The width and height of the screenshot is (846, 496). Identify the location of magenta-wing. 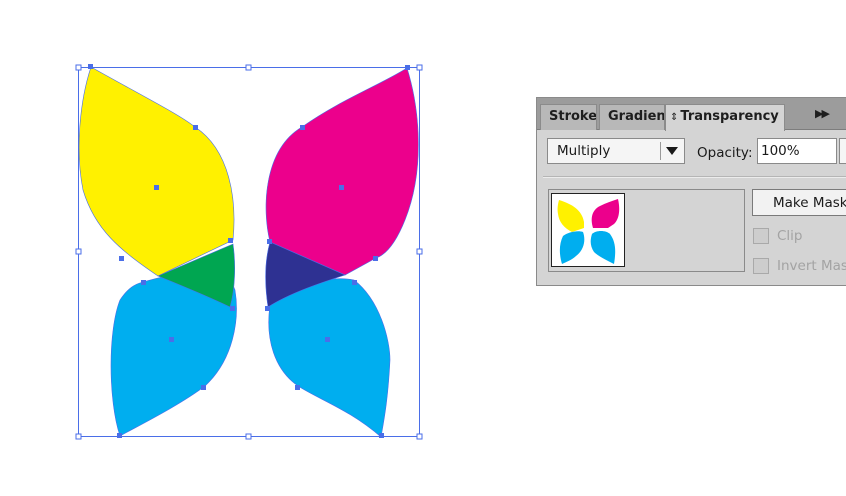
(342, 171).